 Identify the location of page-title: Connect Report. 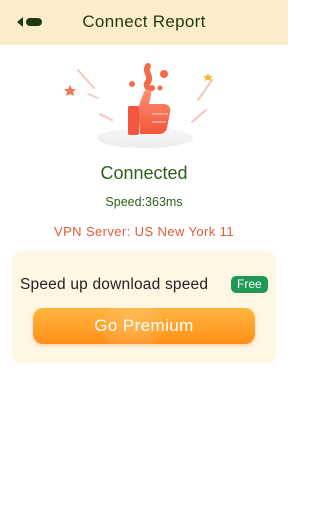
(144, 21).